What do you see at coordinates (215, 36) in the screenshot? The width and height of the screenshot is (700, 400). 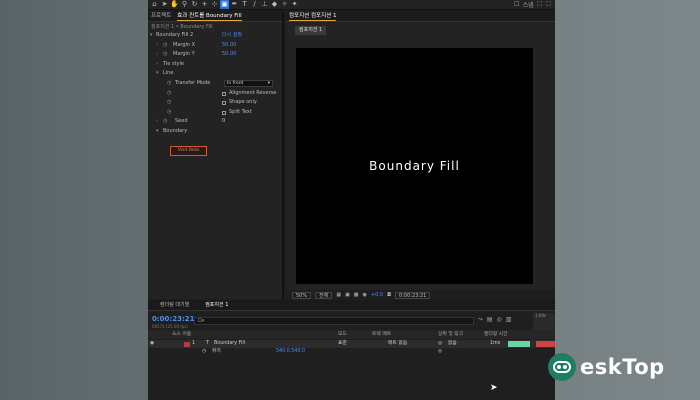 I see `effect-row: ▾ Boundary Fill 2 다시 설정` at bounding box center [215, 36].